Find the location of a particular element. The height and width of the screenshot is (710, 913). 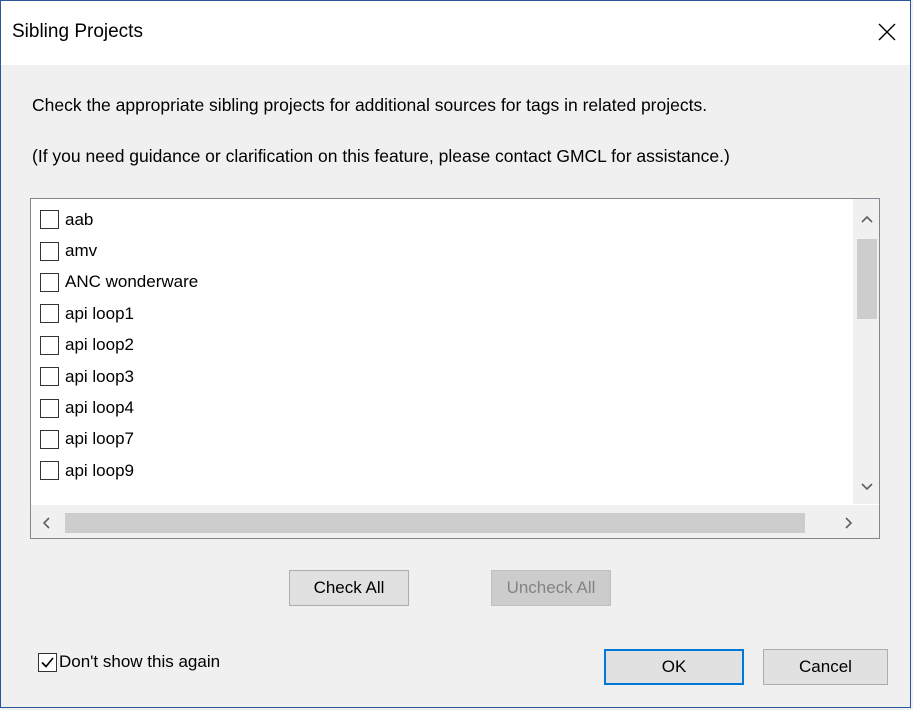

project-list-item: aab is located at coordinates (119, 219).